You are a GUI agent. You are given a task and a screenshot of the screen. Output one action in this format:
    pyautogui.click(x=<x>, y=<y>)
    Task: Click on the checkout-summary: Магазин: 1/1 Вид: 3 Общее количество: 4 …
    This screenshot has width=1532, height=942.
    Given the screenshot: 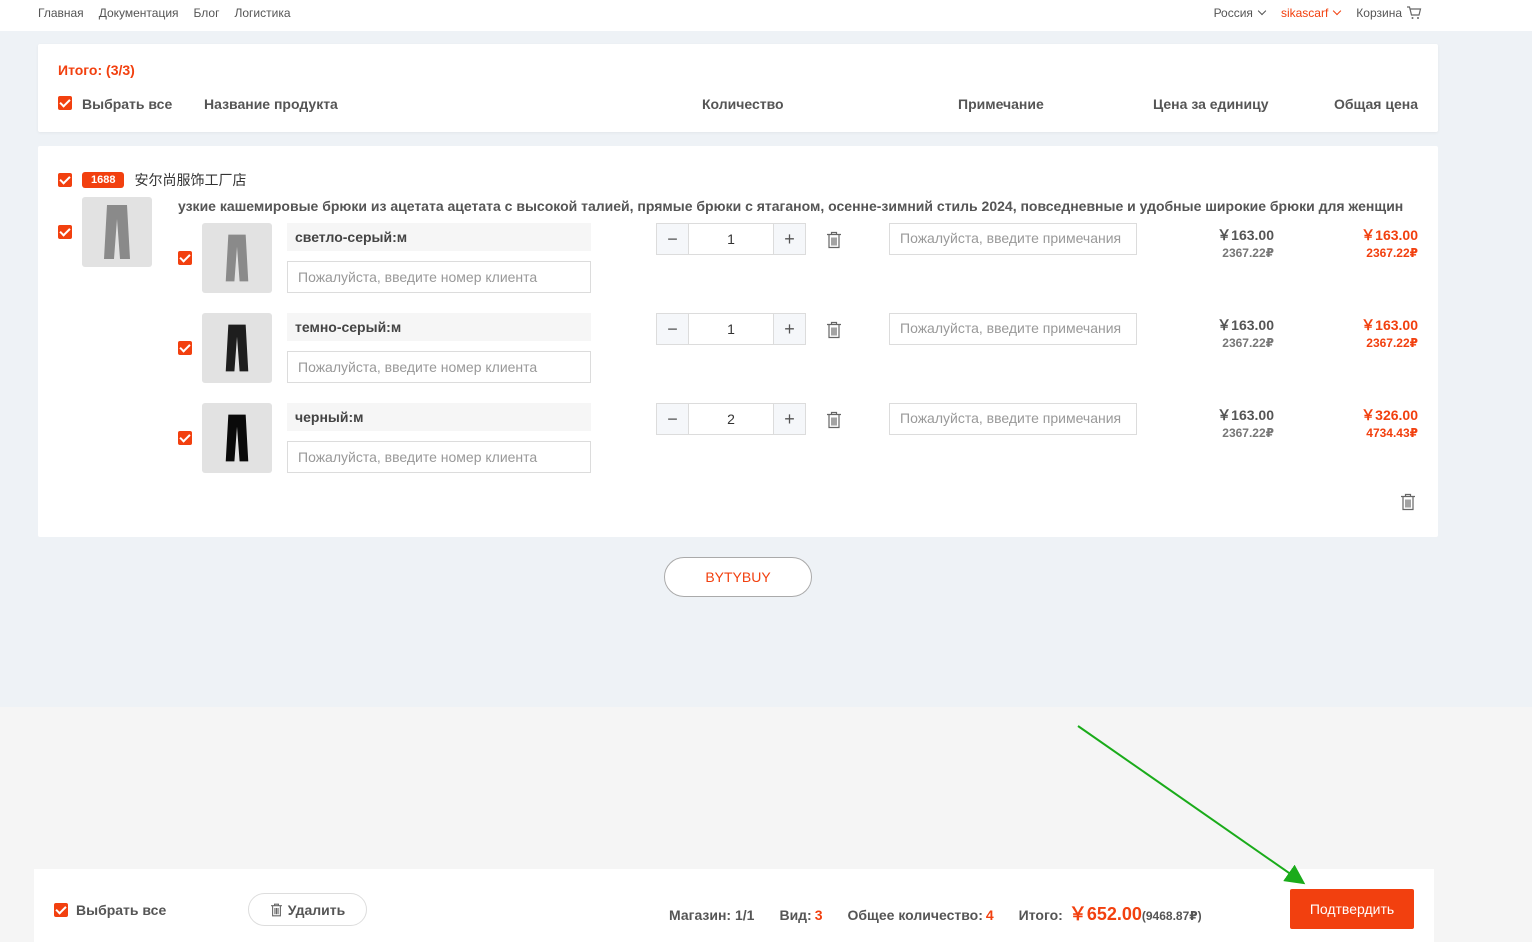 What is the action you would take?
    pyautogui.click(x=935, y=913)
    